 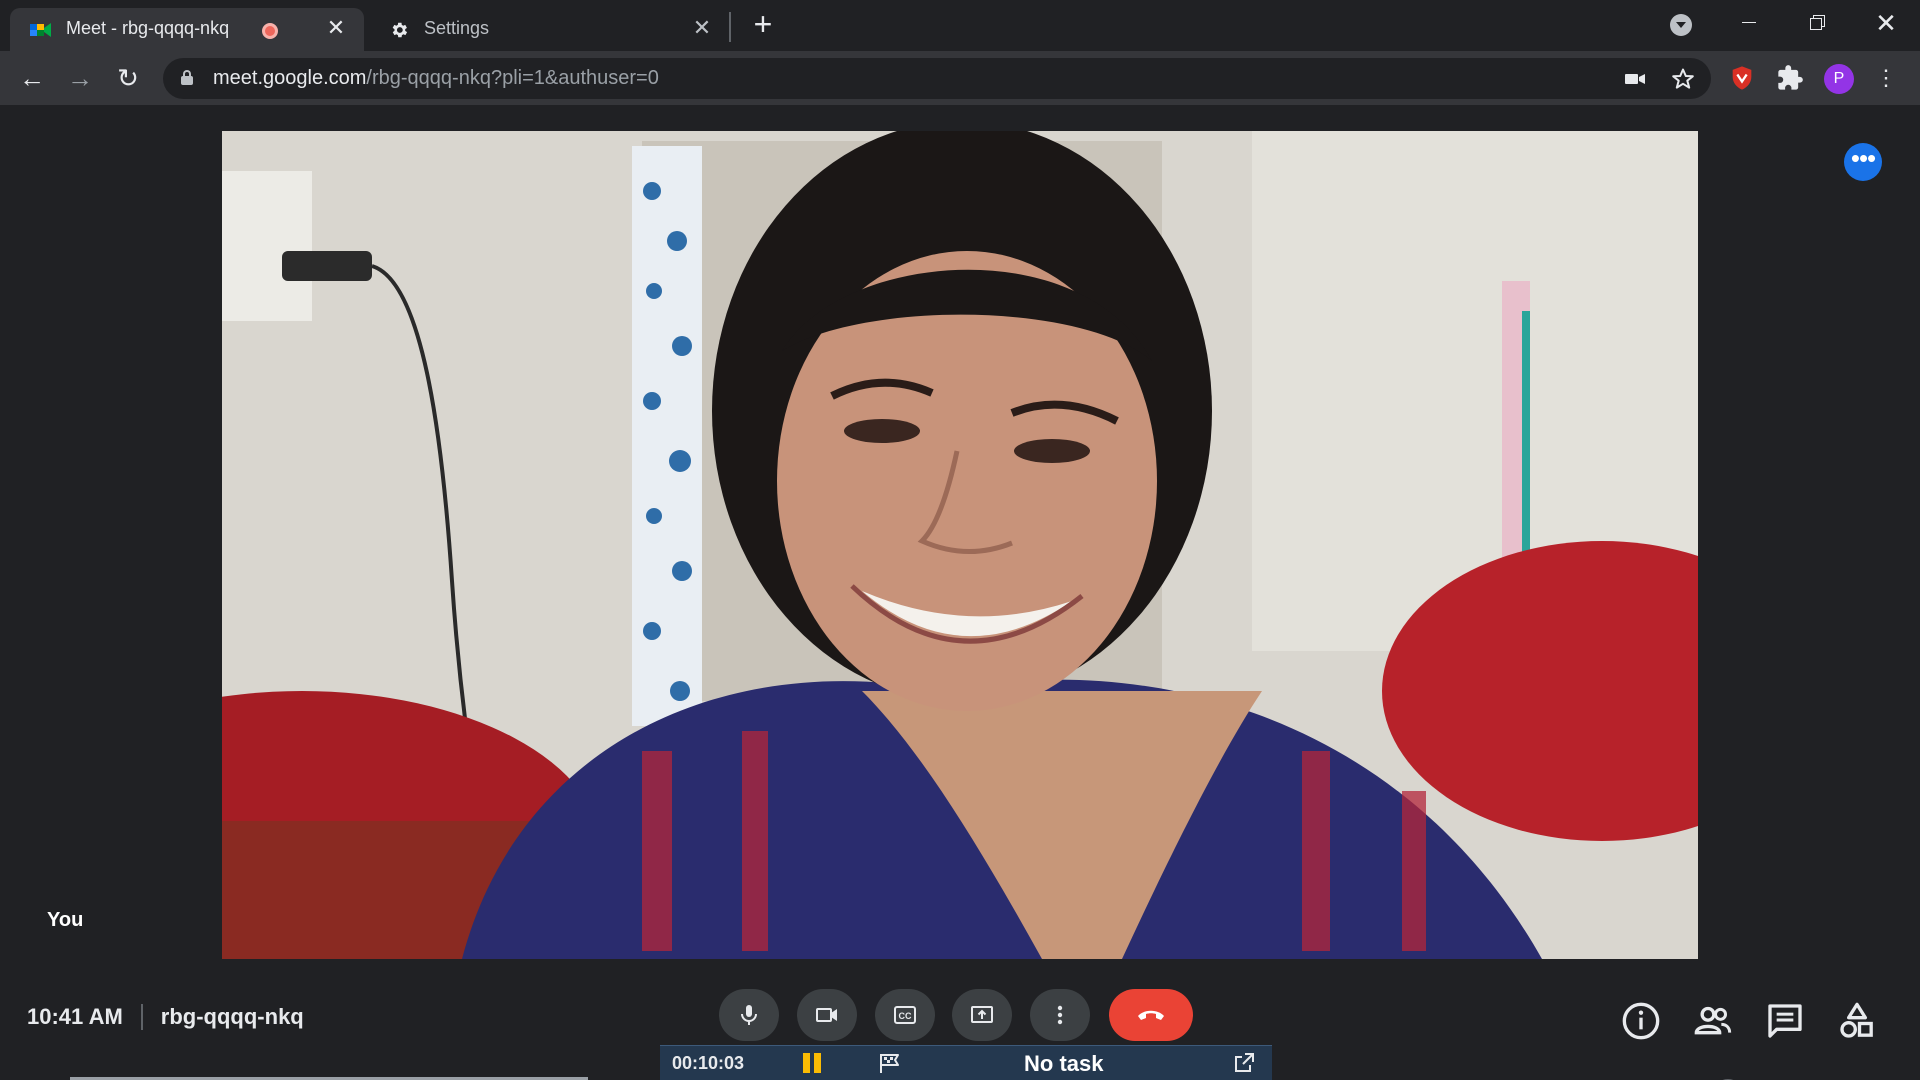 I want to click on reload-icon: ↻, so click(x=128, y=78).